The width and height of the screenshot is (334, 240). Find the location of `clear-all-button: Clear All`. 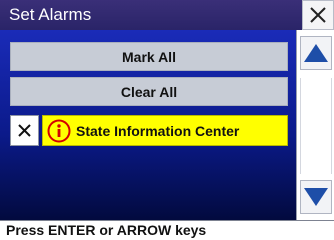

clear-all-button: Clear All is located at coordinates (149, 91).